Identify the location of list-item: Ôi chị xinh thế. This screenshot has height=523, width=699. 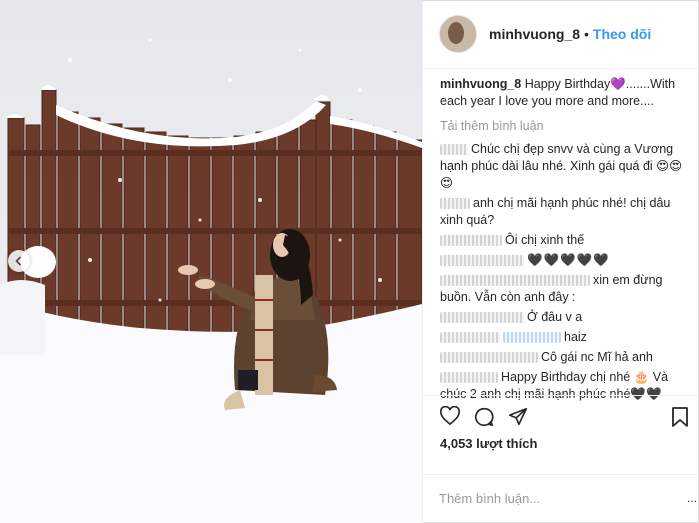
(566, 240).